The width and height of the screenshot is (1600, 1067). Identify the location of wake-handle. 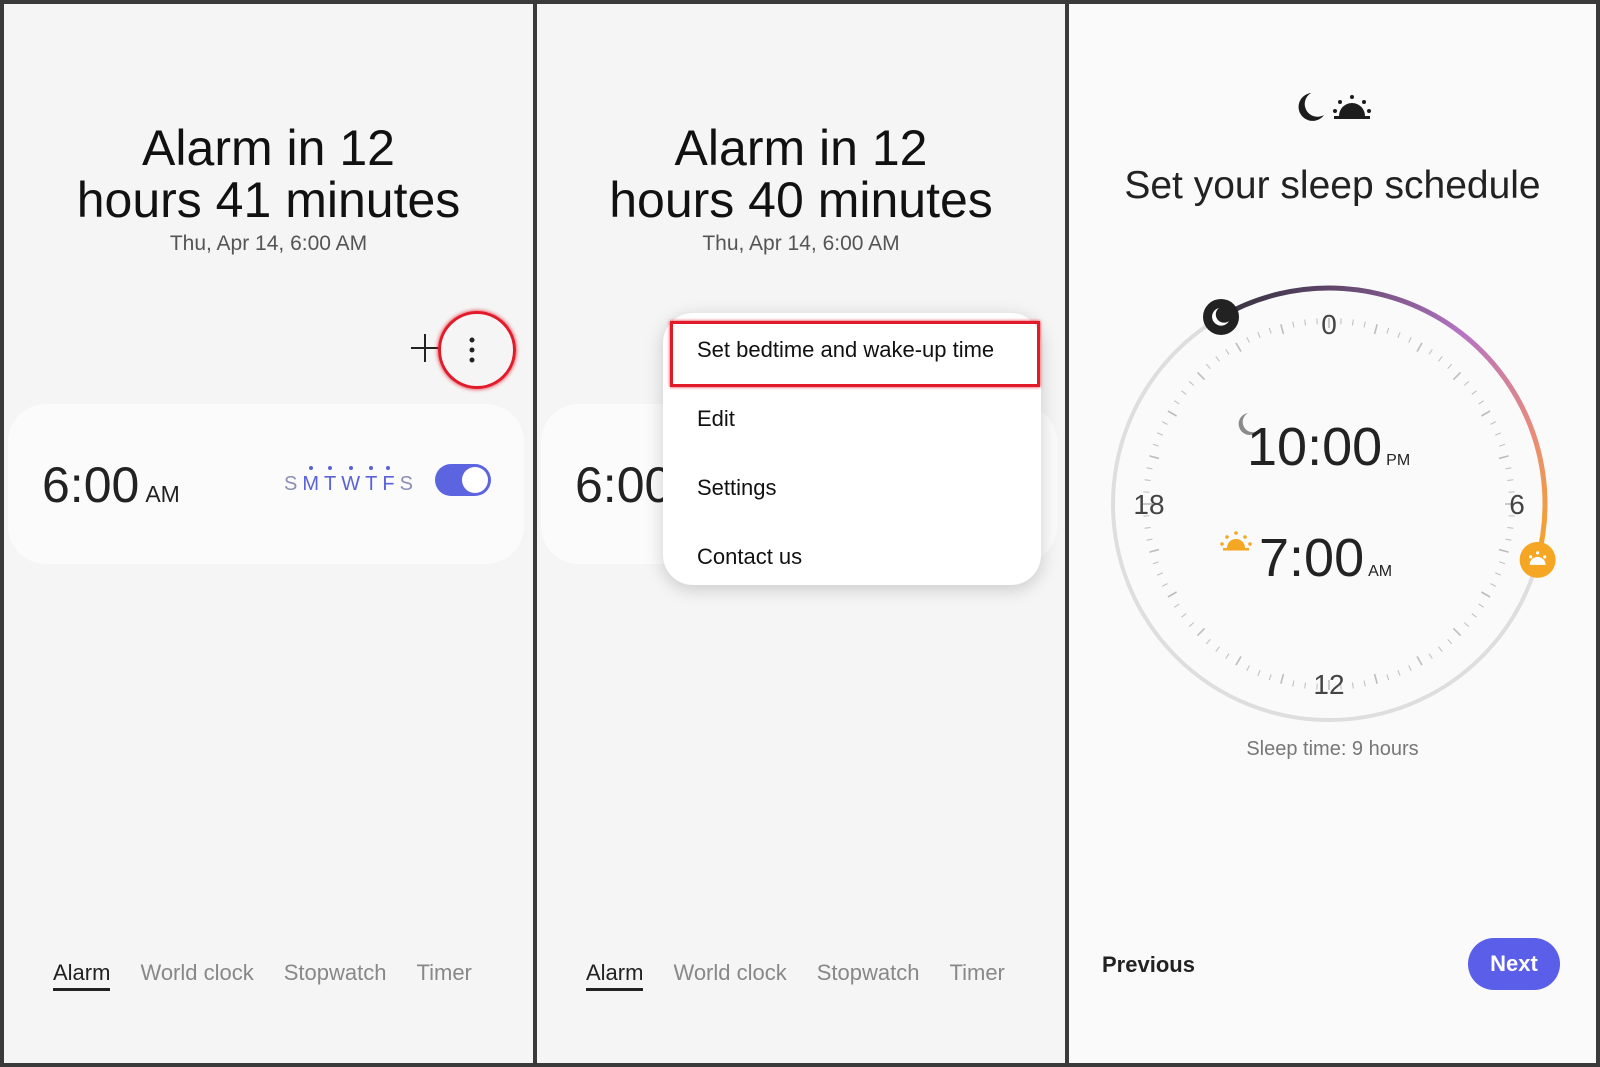
(1537, 559).